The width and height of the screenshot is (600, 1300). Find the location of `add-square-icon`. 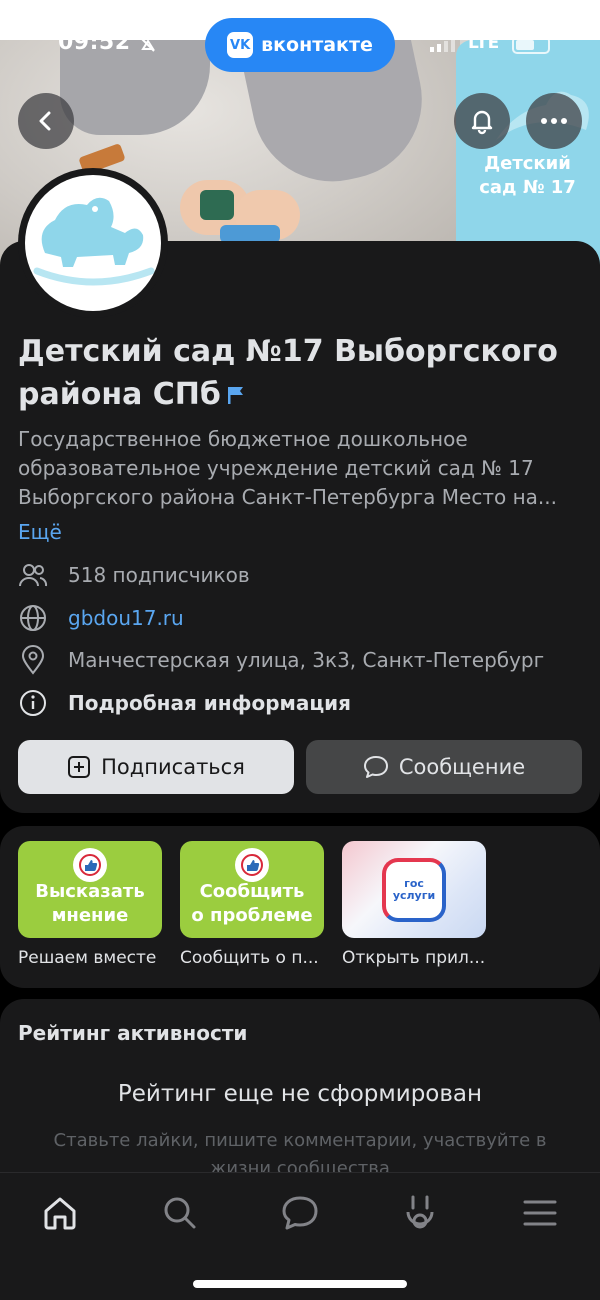

add-square-icon is located at coordinates (79, 767).